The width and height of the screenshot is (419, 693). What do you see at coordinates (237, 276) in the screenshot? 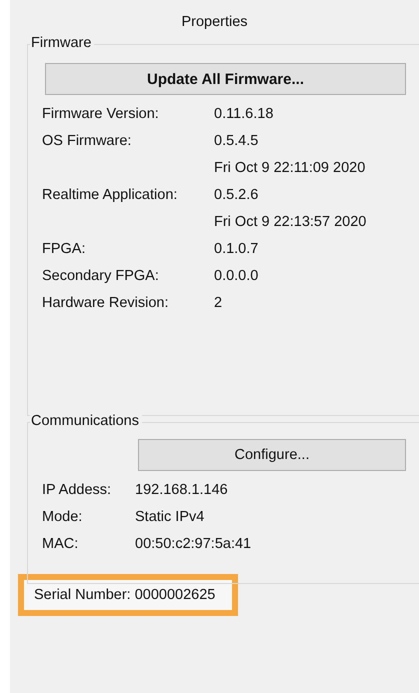
I see `field-value: 0.0.0.0` at bounding box center [237, 276].